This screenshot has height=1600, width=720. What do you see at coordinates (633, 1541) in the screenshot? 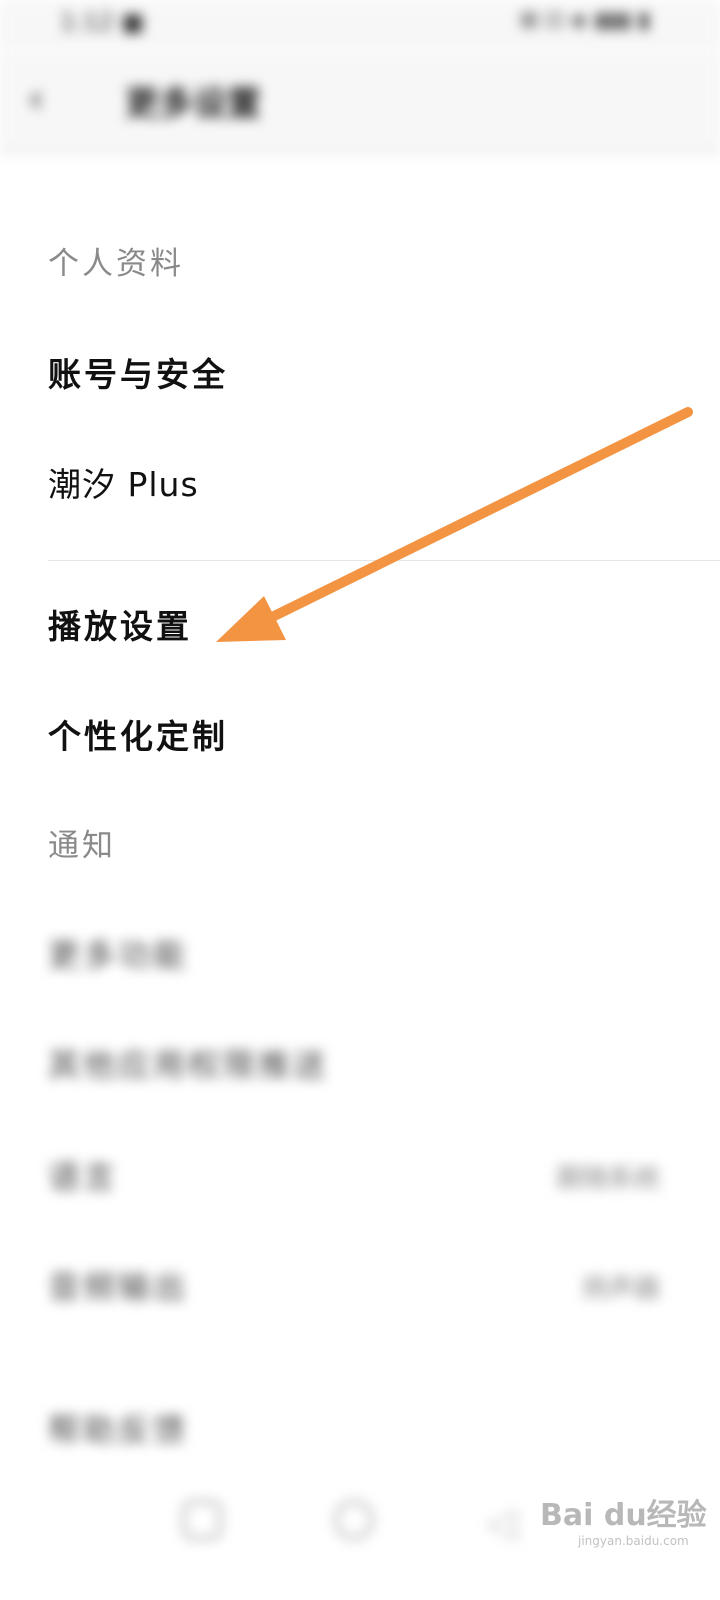
I see `baidu-watermark-url: jingyan.baidu.com` at bounding box center [633, 1541].